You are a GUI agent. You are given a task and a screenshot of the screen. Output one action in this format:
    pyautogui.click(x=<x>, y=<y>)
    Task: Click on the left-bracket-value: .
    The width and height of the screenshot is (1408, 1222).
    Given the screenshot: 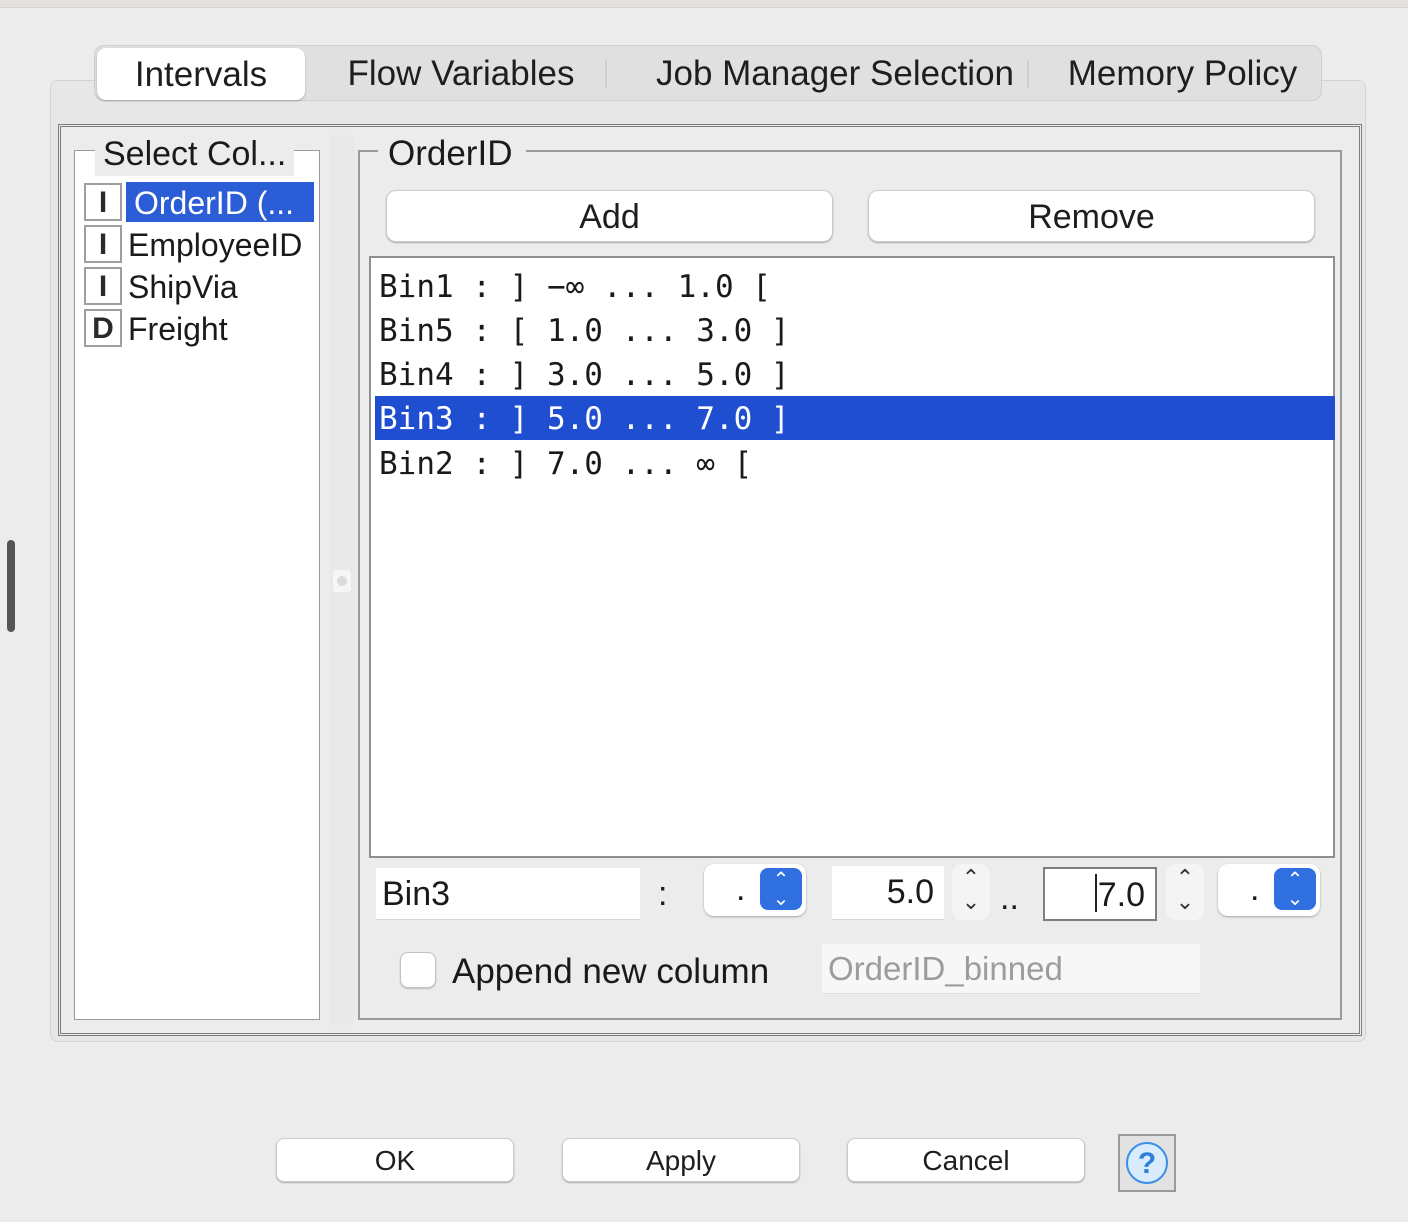 What is the action you would take?
    pyautogui.click(x=741, y=889)
    